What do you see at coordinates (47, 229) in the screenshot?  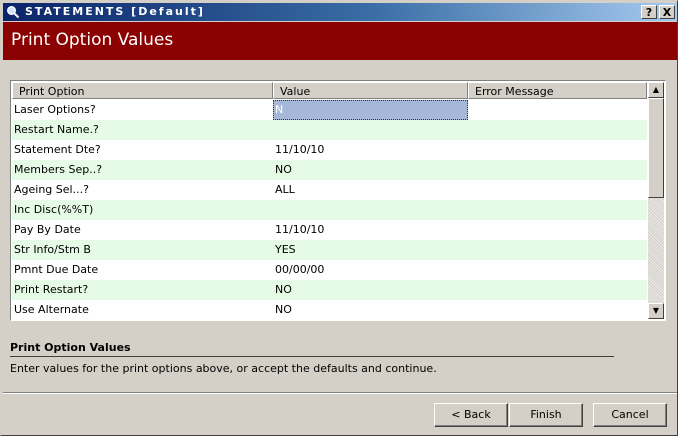 I see `option-name-cell: Pay By Date` at bounding box center [47, 229].